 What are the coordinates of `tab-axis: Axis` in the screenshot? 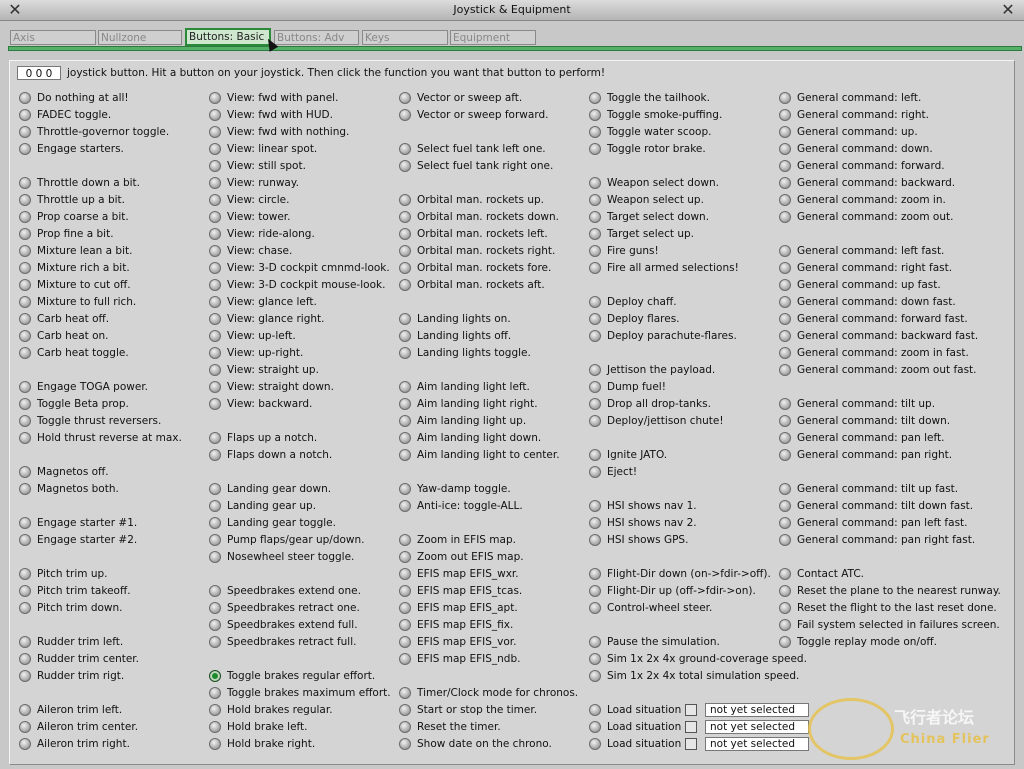 It's located at (53, 37).